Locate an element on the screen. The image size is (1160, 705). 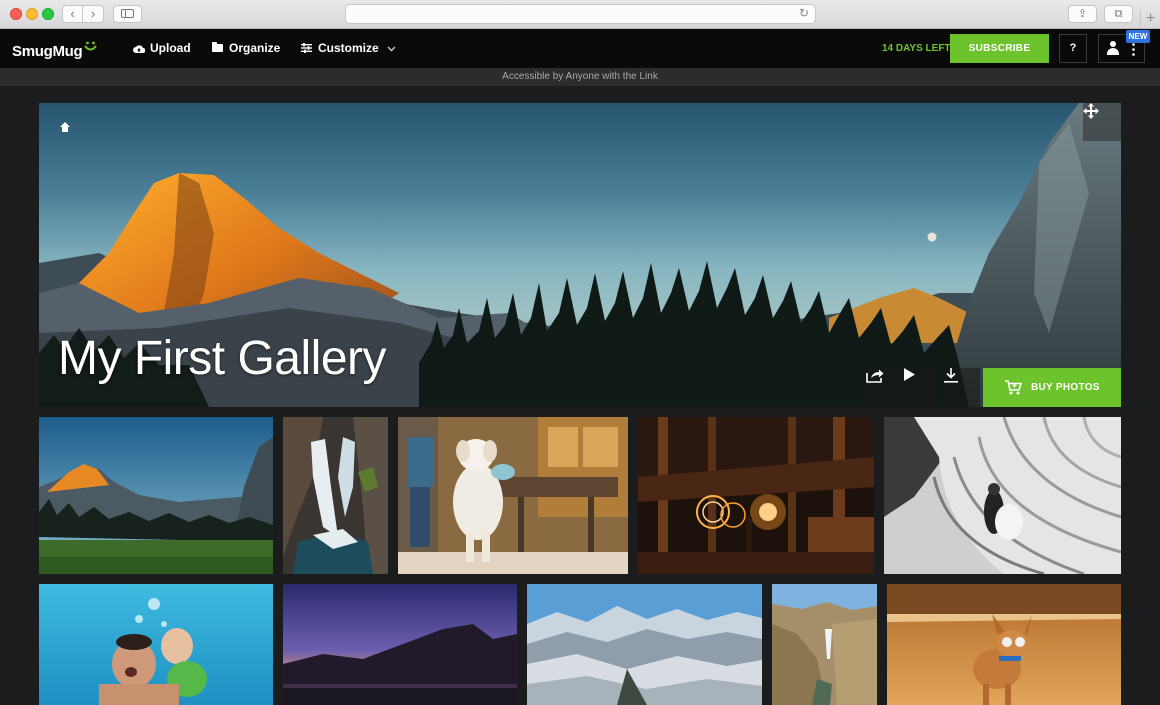
tab-overview-button: ⧉ is located at coordinates (1118, 14).